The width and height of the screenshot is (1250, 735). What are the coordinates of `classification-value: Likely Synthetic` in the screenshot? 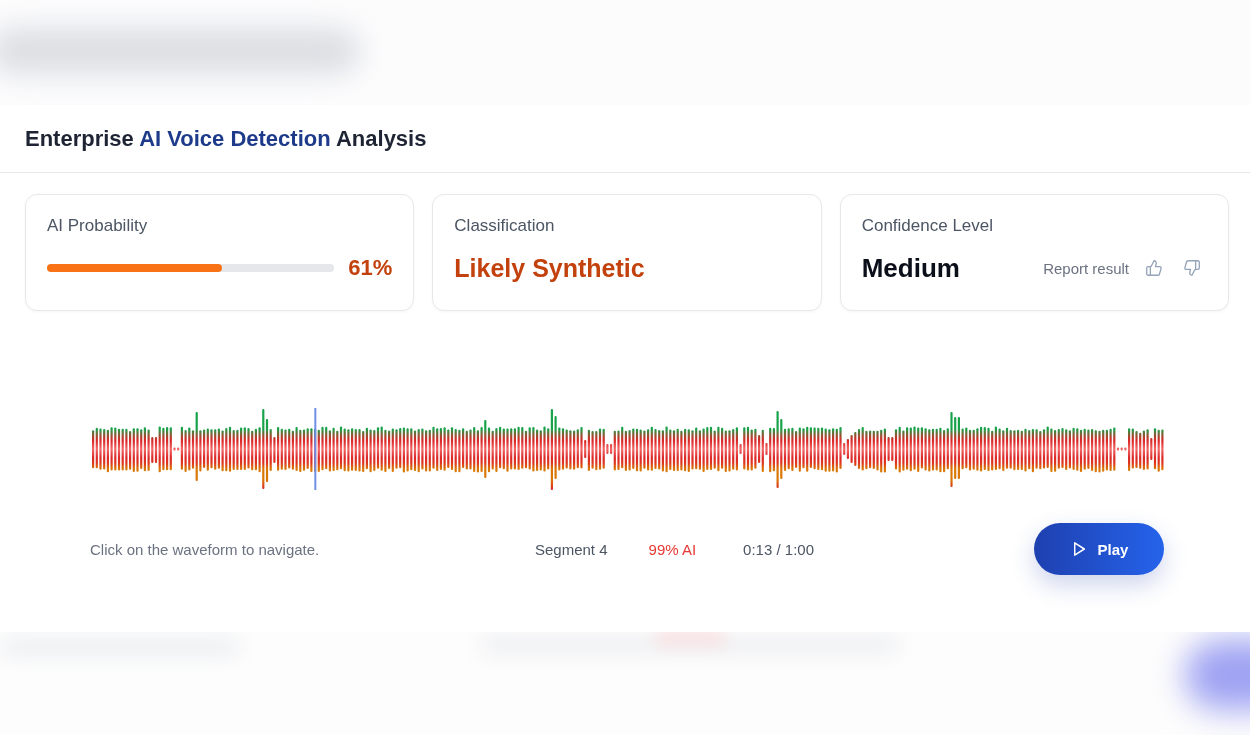 It's located at (549, 268).